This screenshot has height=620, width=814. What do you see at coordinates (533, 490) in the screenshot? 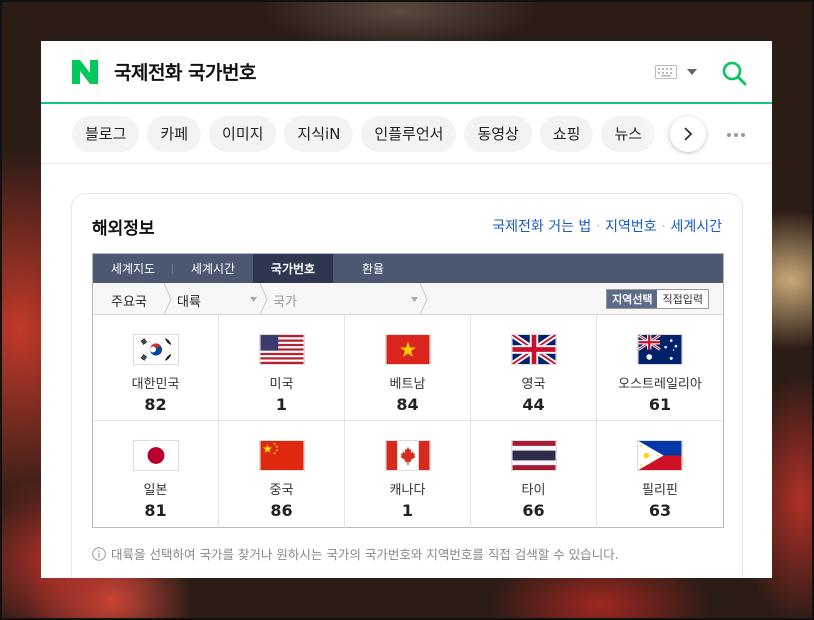
I see `country-name: 타이` at bounding box center [533, 490].